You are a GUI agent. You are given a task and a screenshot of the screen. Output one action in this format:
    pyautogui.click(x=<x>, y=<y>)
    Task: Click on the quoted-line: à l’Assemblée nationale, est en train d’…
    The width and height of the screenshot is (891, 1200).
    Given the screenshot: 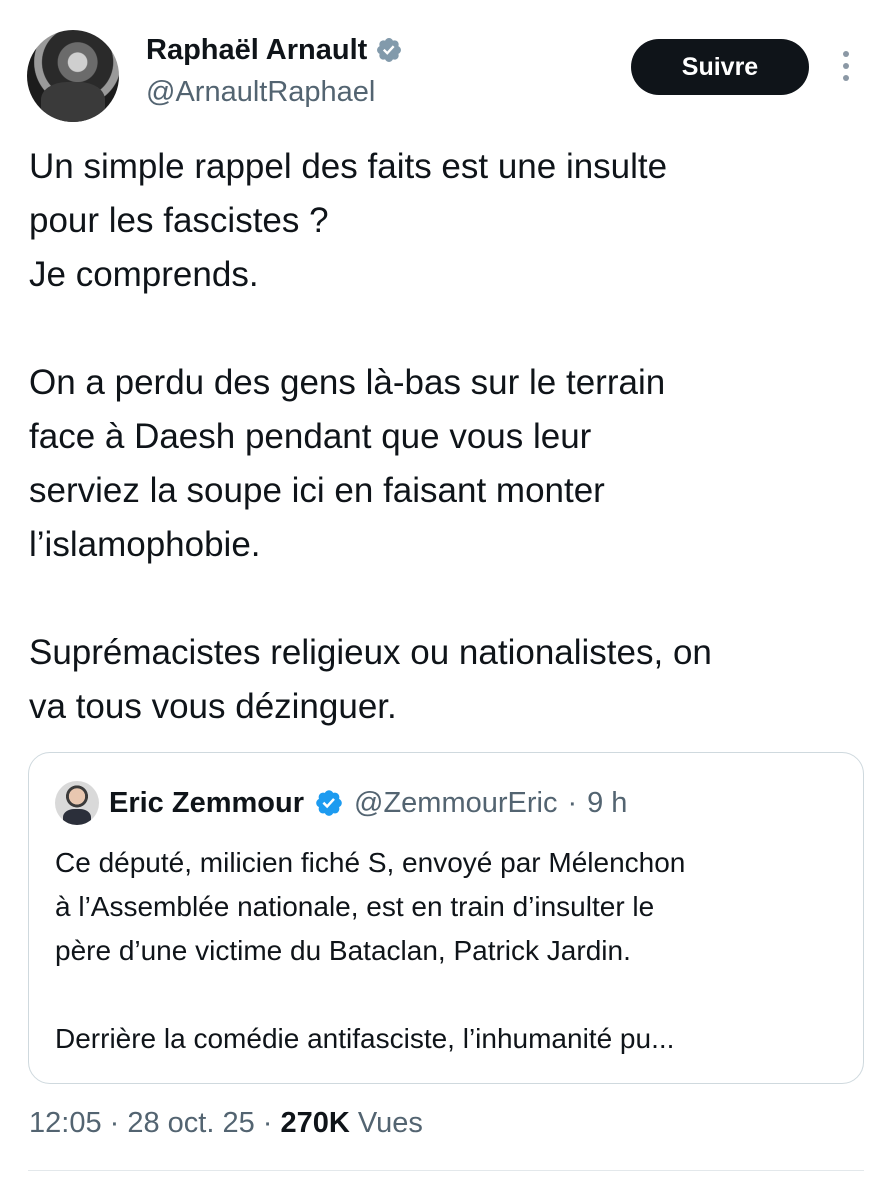 What is the action you would take?
    pyautogui.click(x=355, y=906)
    